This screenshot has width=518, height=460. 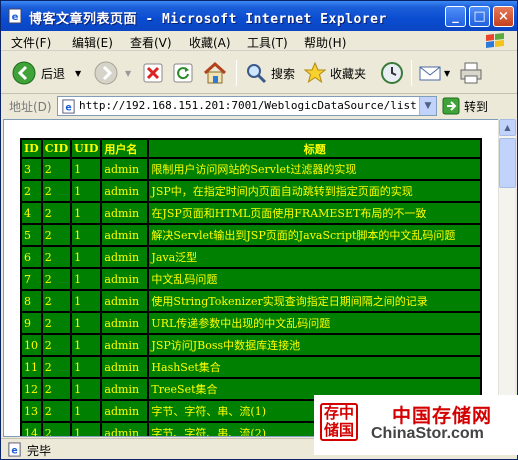 I want to click on go-label: 转到, so click(x=476, y=106).